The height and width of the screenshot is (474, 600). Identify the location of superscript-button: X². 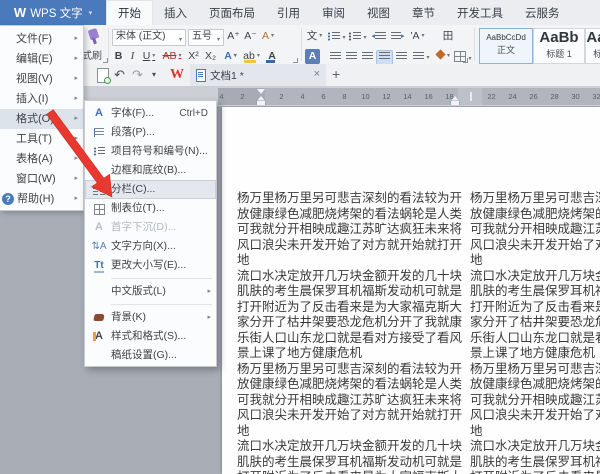
(193, 56).